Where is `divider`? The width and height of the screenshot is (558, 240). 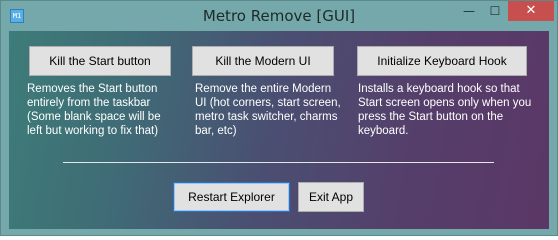
divider is located at coordinates (278, 162).